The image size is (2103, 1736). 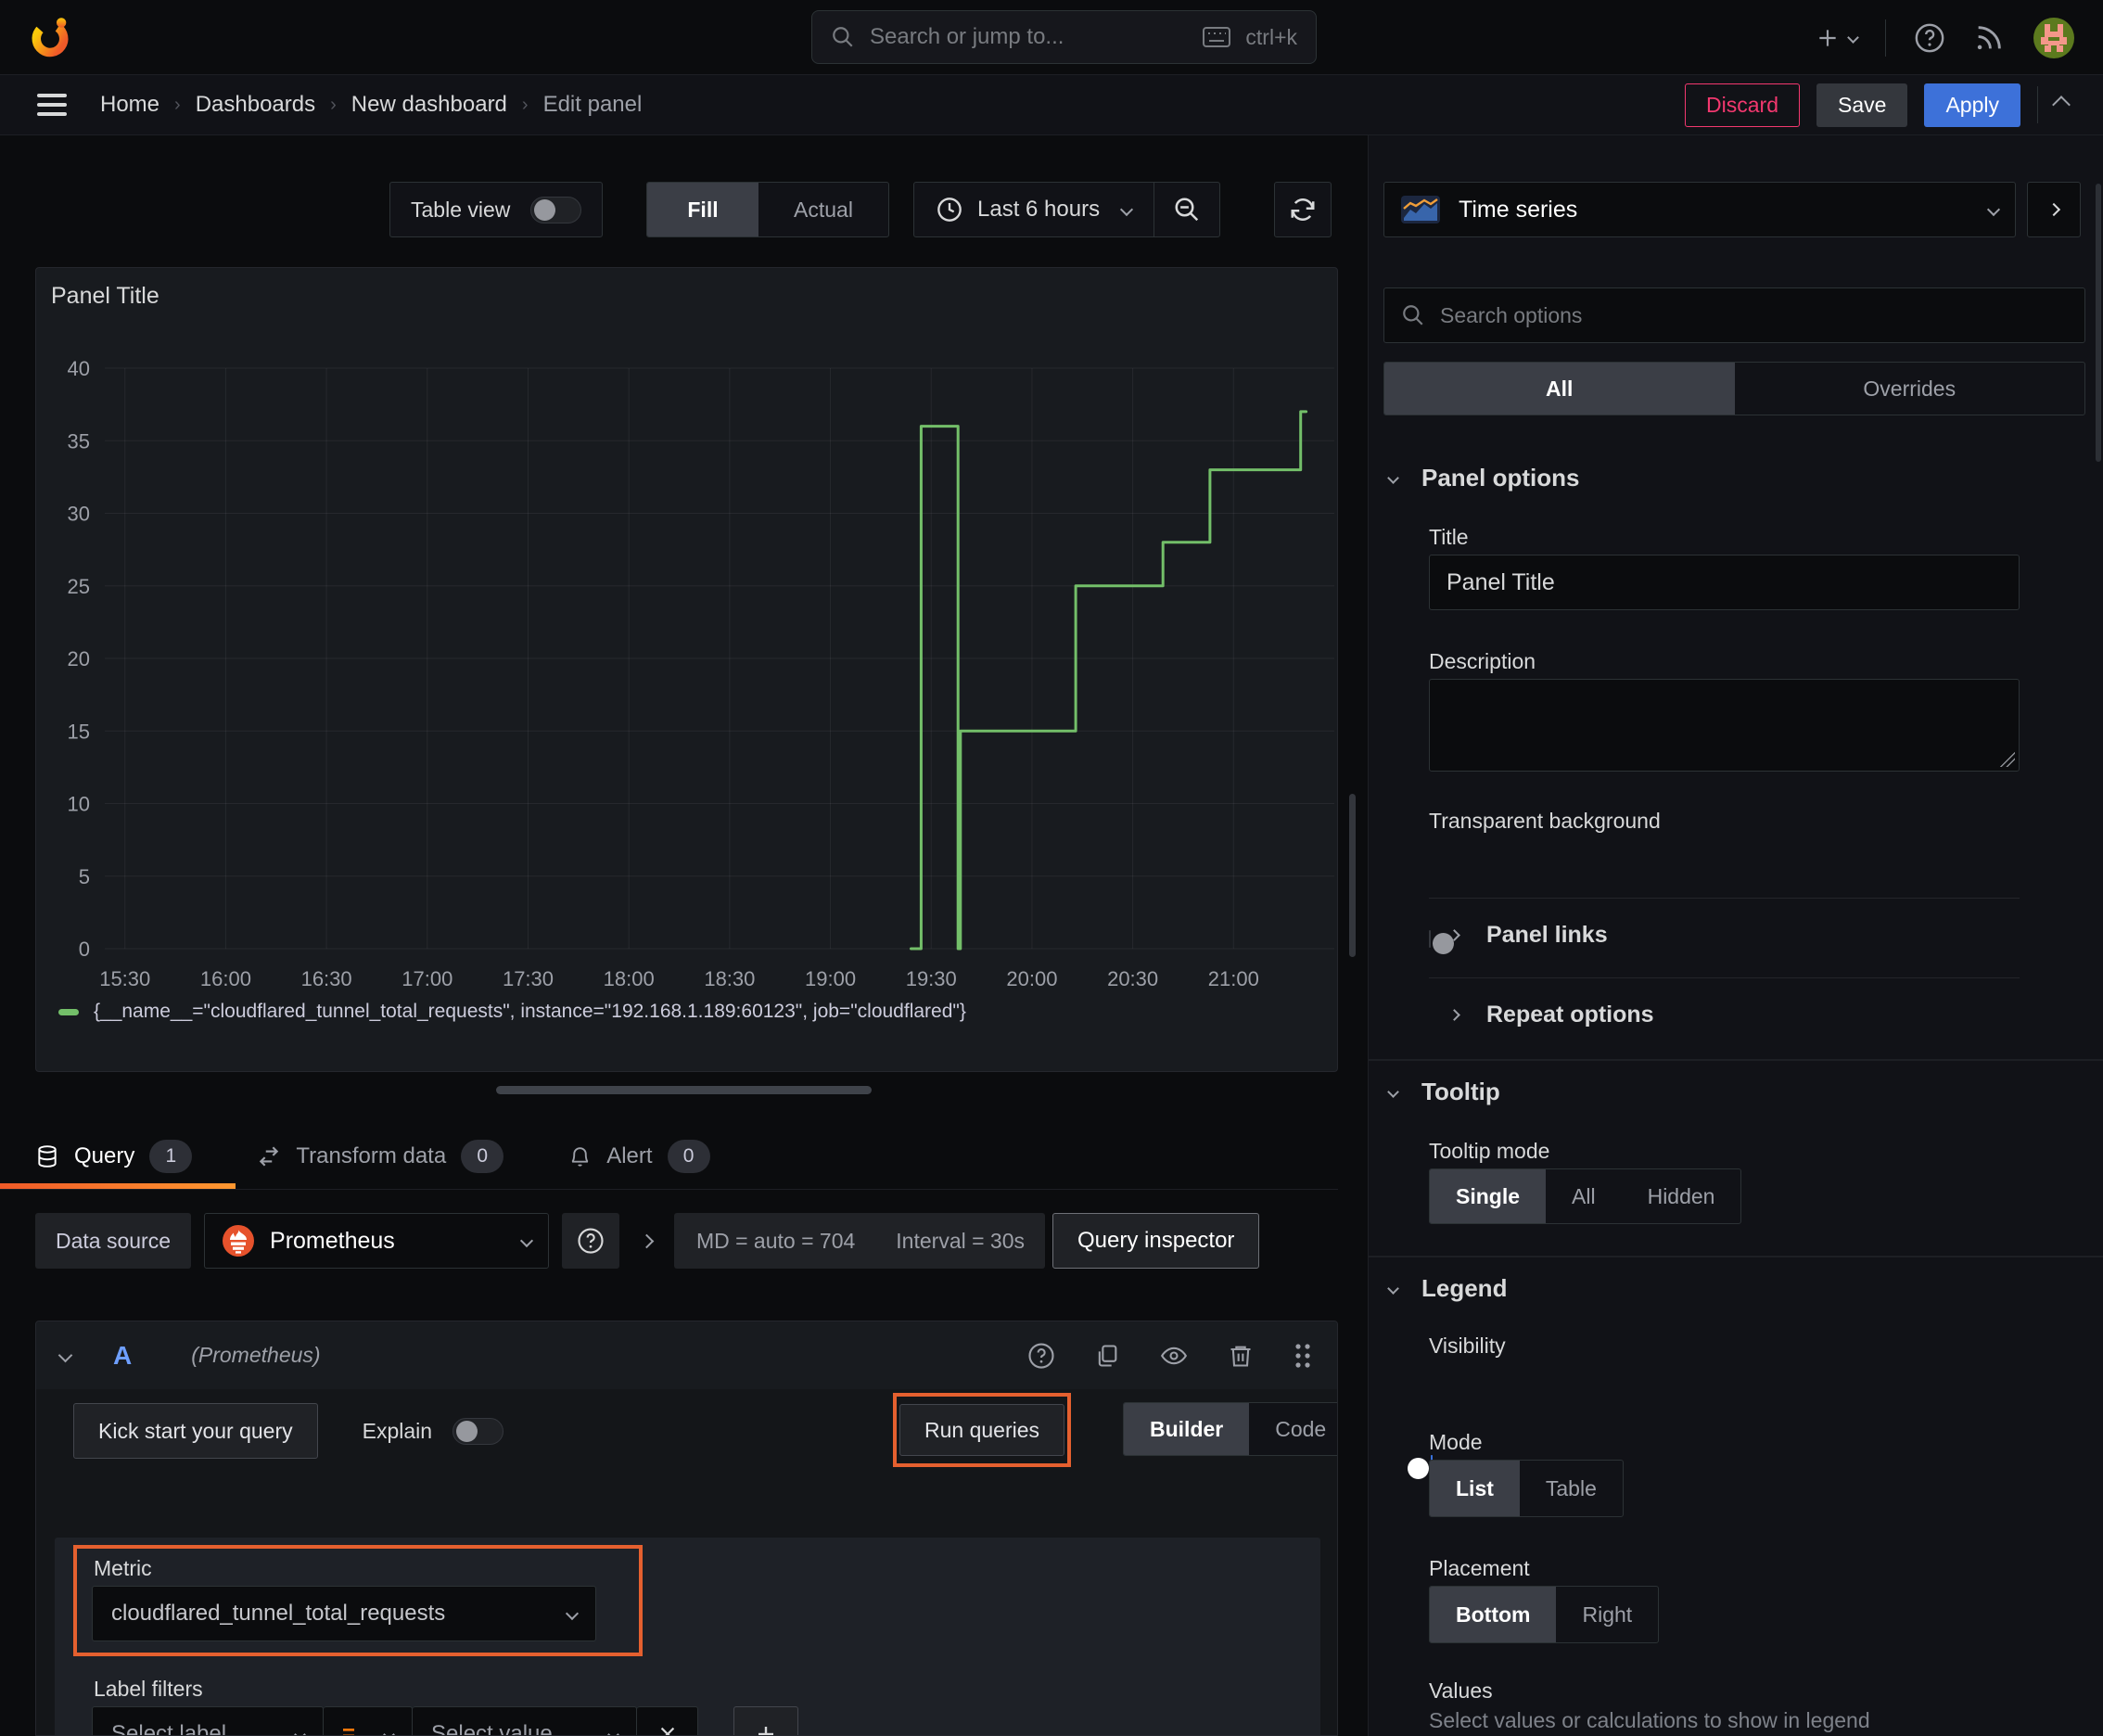 I want to click on collapse-sidebar-button, so click(x=2054, y=209).